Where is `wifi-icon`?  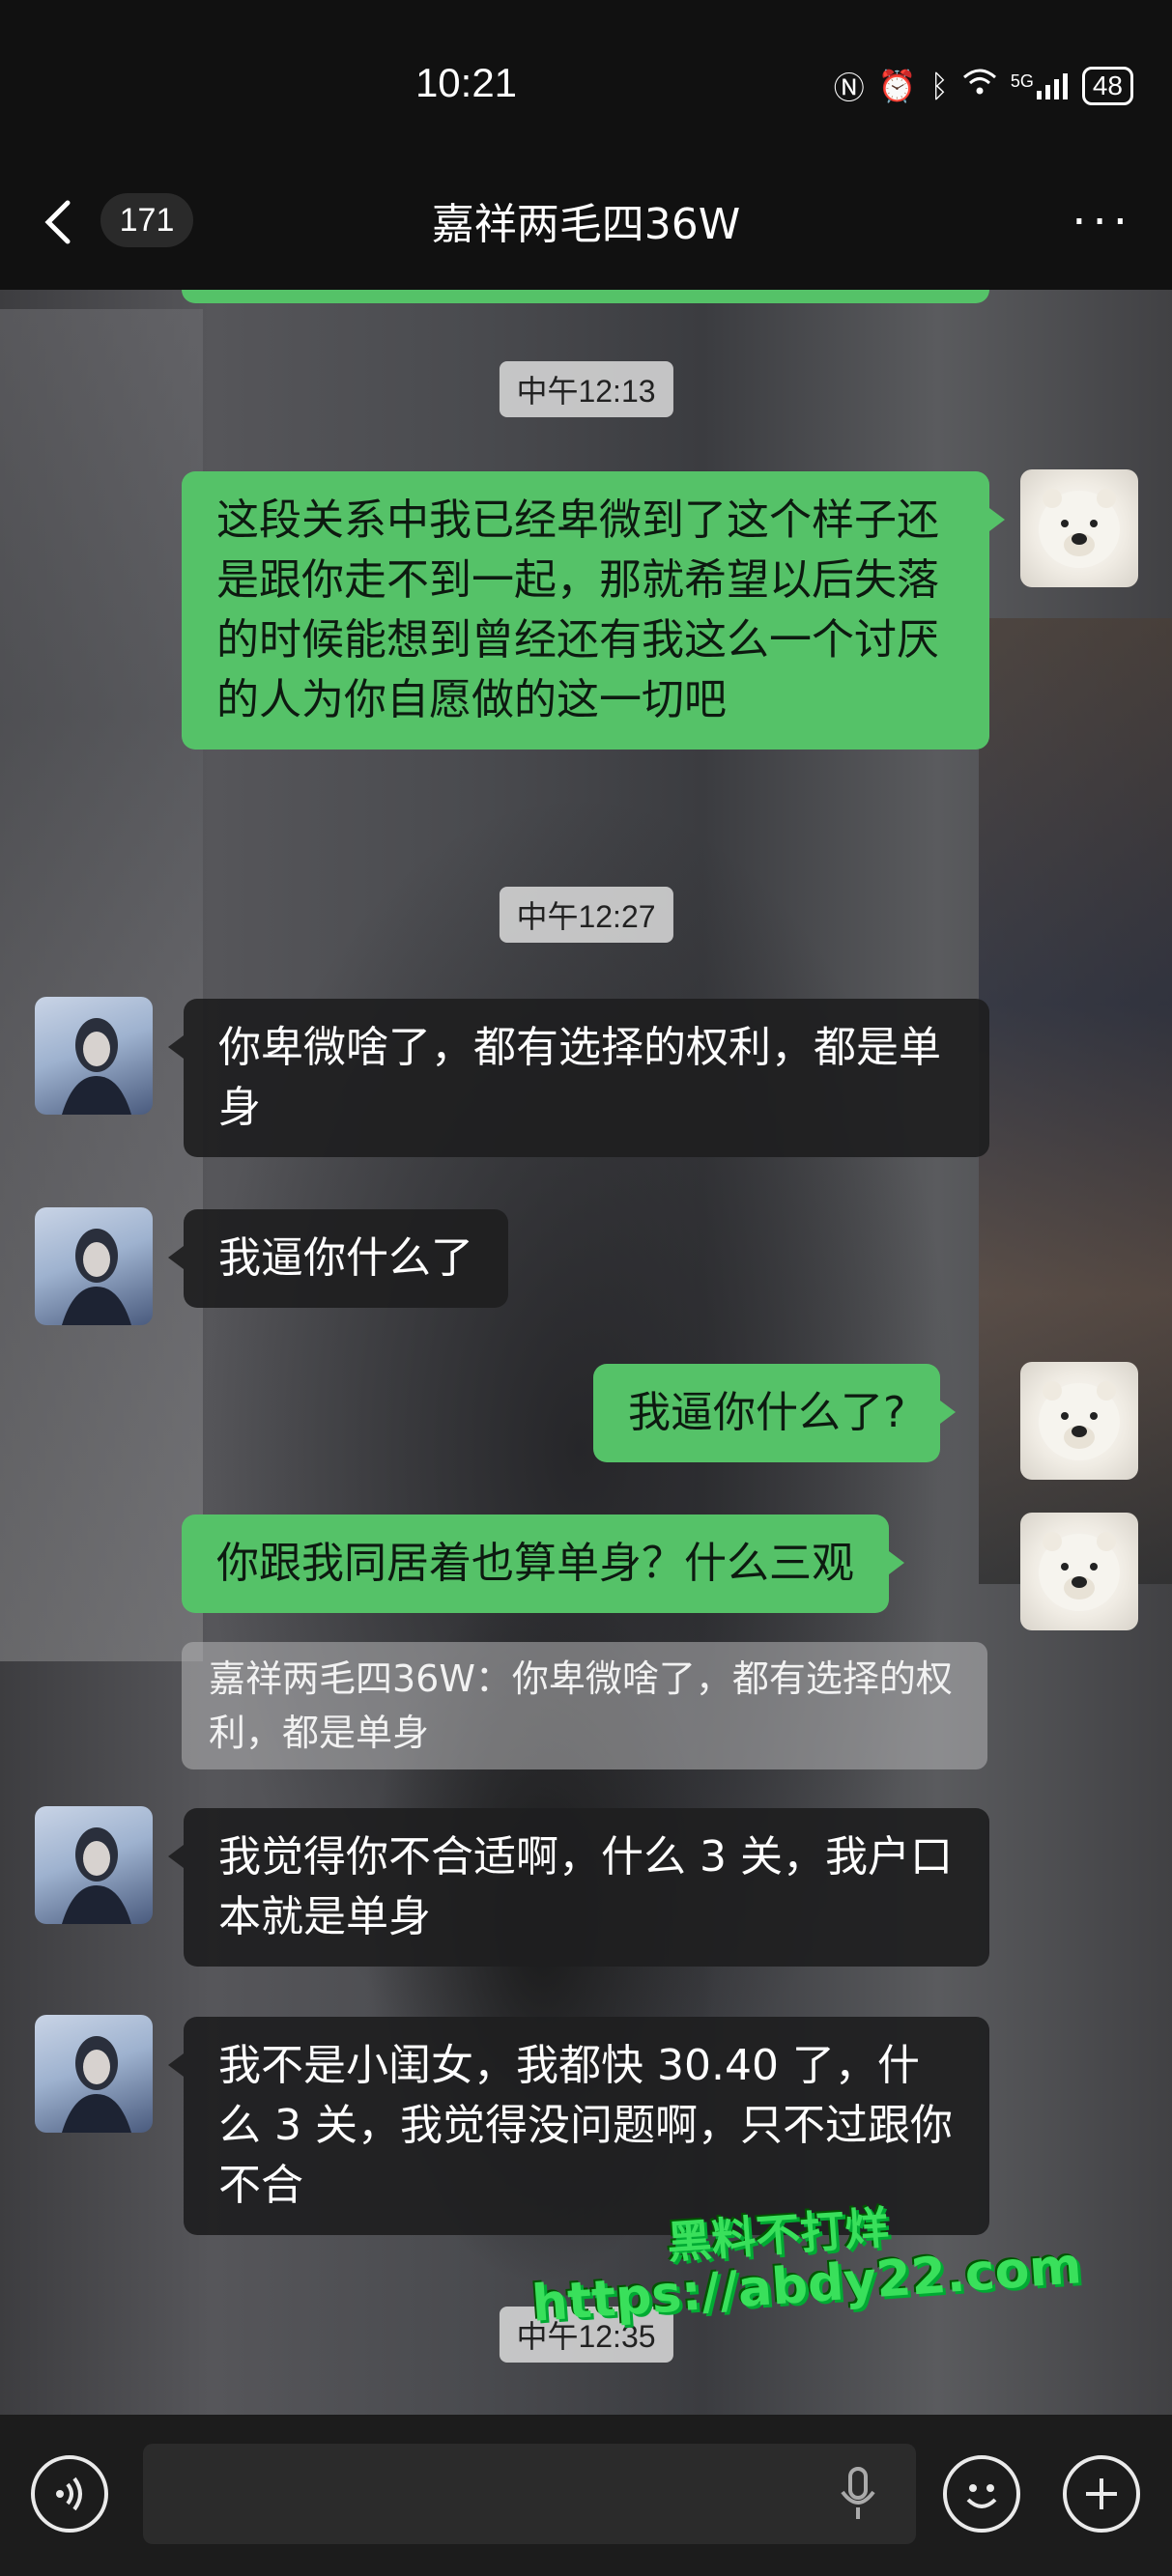
wifi-icon is located at coordinates (979, 86).